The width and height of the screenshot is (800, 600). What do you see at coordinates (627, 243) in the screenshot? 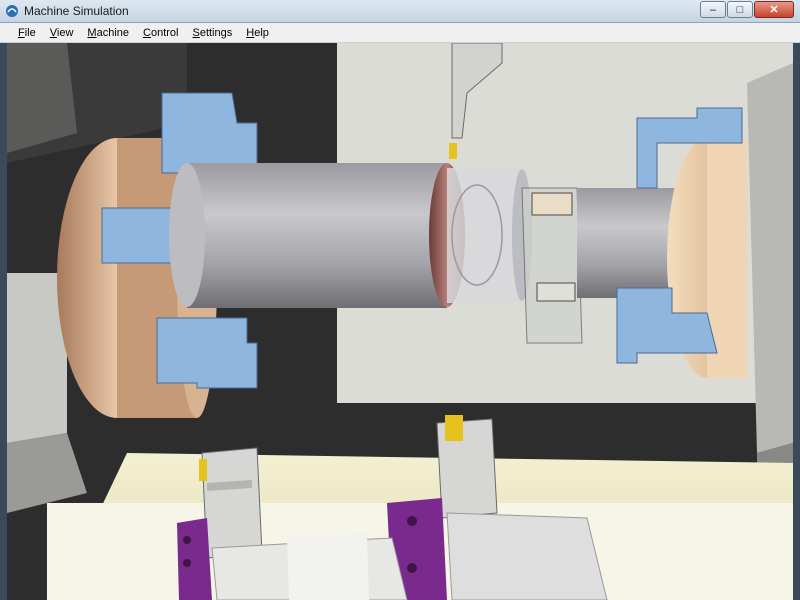
I see `right-shaft` at bounding box center [627, 243].